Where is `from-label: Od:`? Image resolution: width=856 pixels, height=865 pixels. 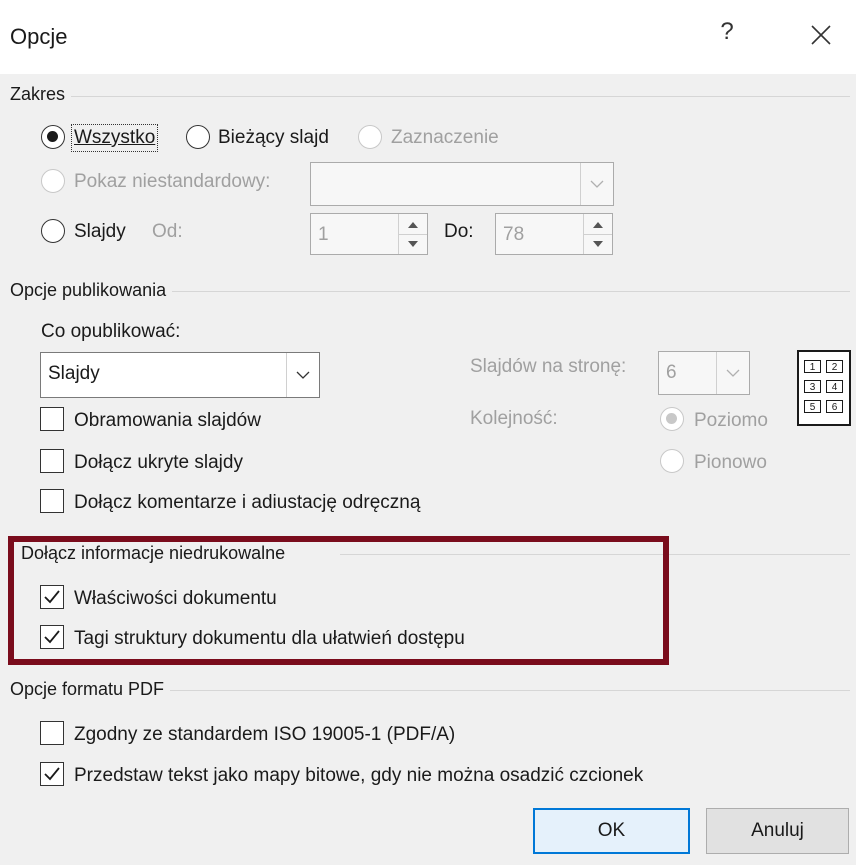
from-label: Od: is located at coordinates (167, 231).